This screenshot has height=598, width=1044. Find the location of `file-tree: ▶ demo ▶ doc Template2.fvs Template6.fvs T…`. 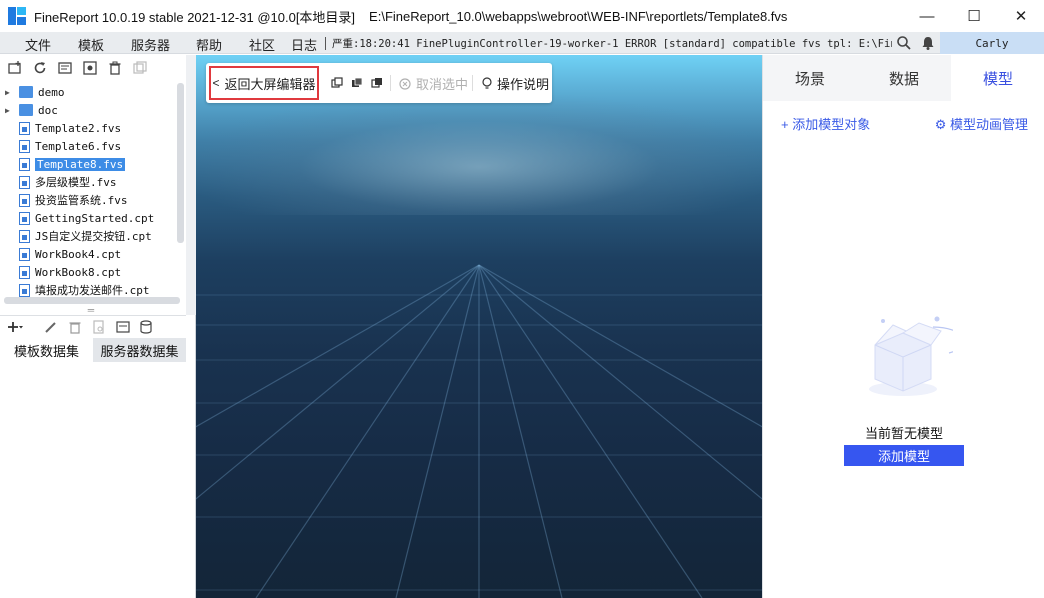

file-tree: ▶ demo ▶ doc Template2.fvs Template6.fvs T… is located at coordinates (89, 191).